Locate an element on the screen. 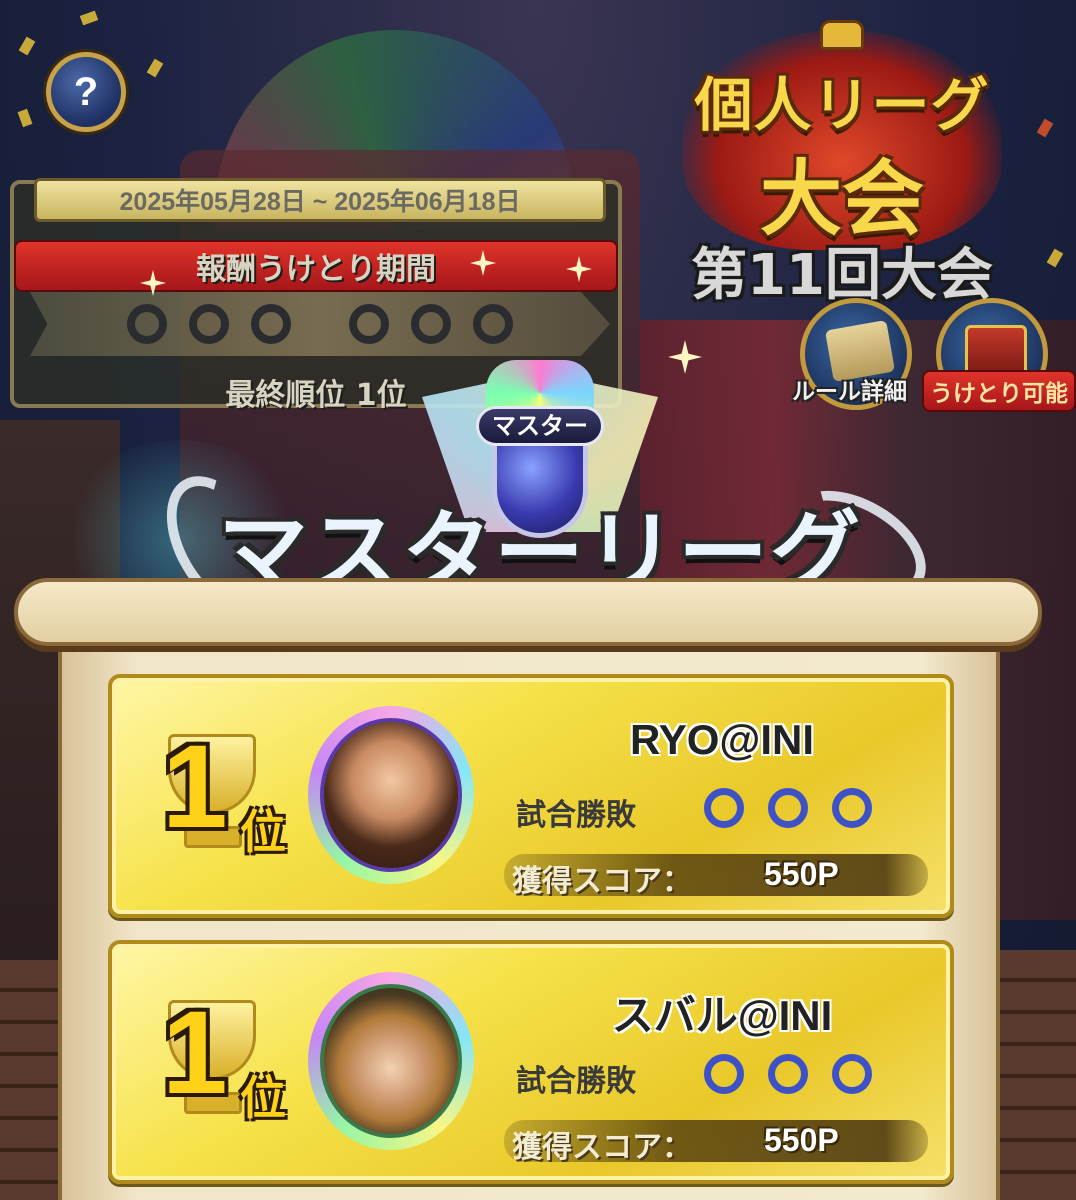  crown-icon is located at coordinates (842, 35).